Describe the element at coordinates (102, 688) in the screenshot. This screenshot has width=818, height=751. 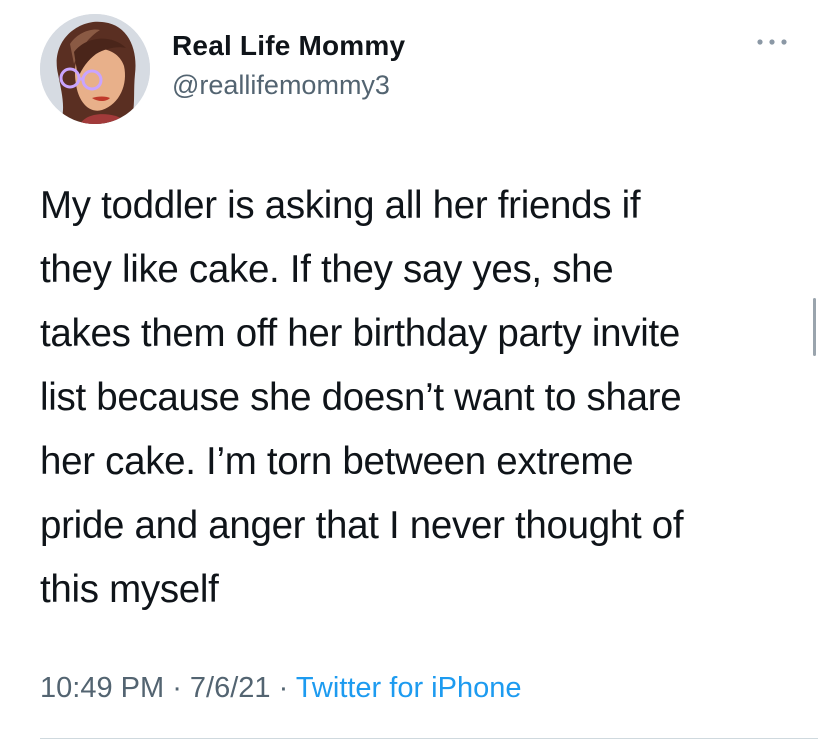
I see `tweet-time: 10:49 PM` at that location.